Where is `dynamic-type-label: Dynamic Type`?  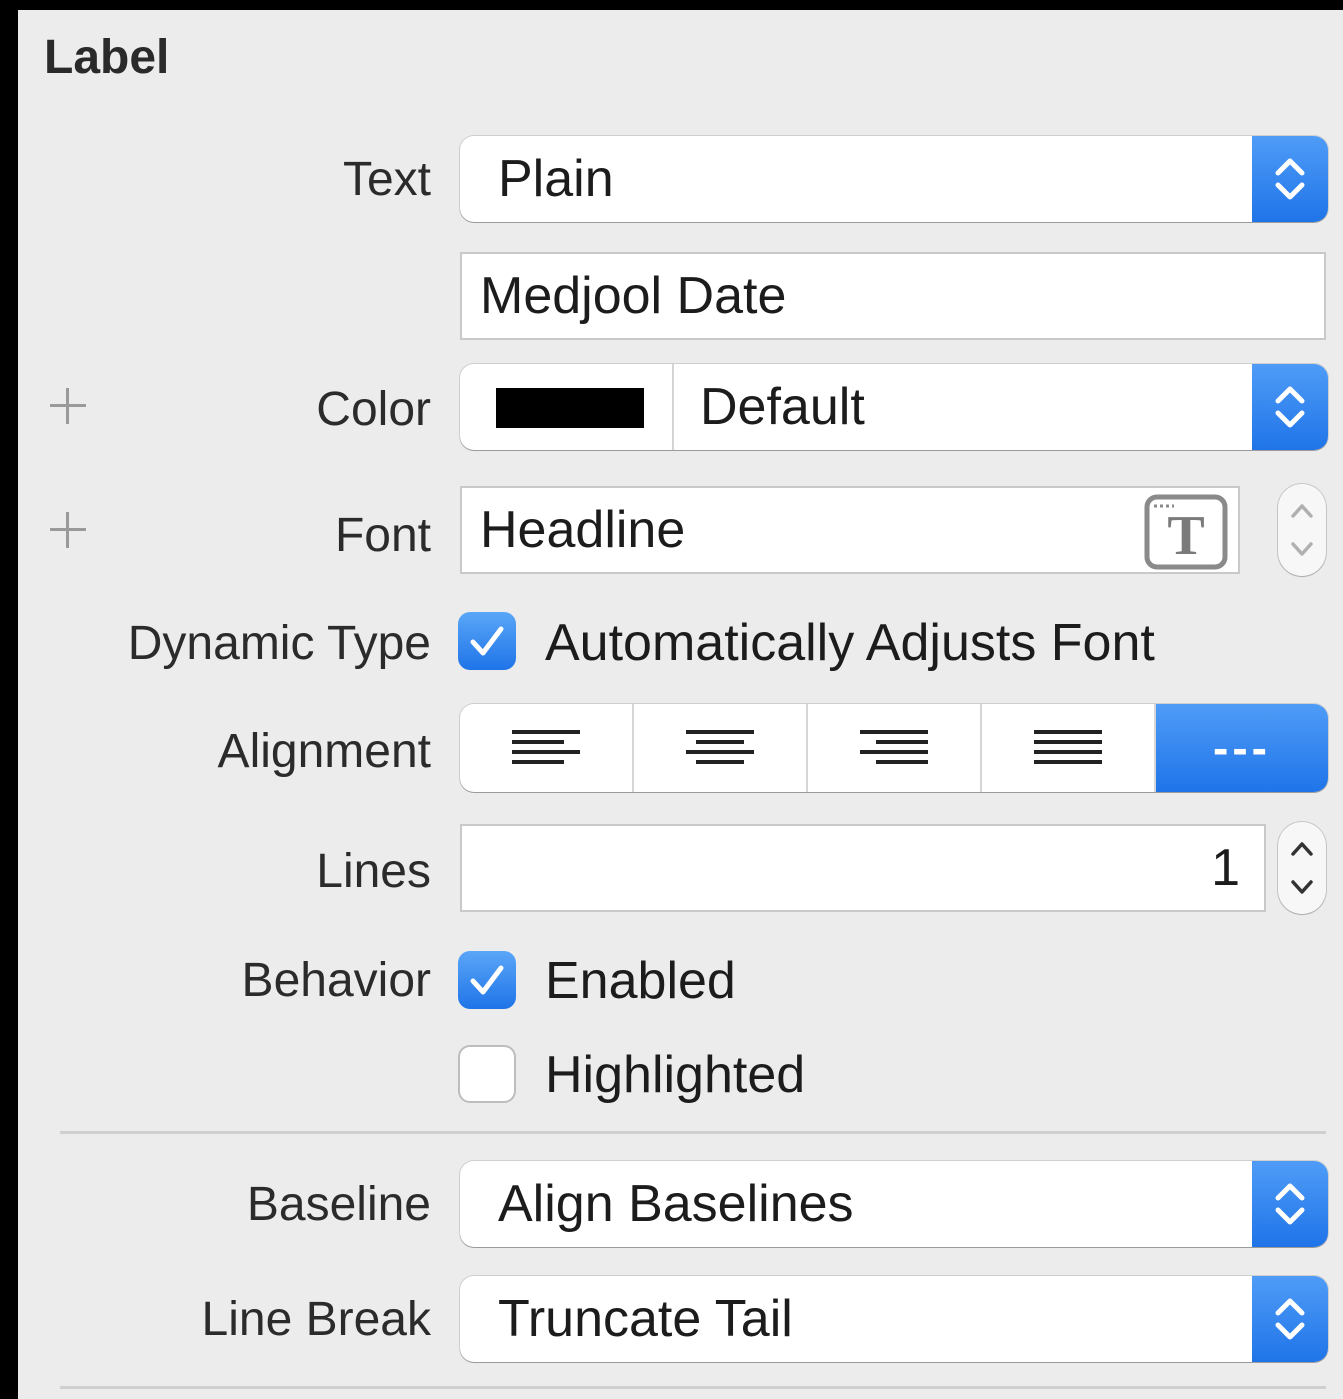
dynamic-type-label: Dynamic Type is located at coordinates (279, 643).